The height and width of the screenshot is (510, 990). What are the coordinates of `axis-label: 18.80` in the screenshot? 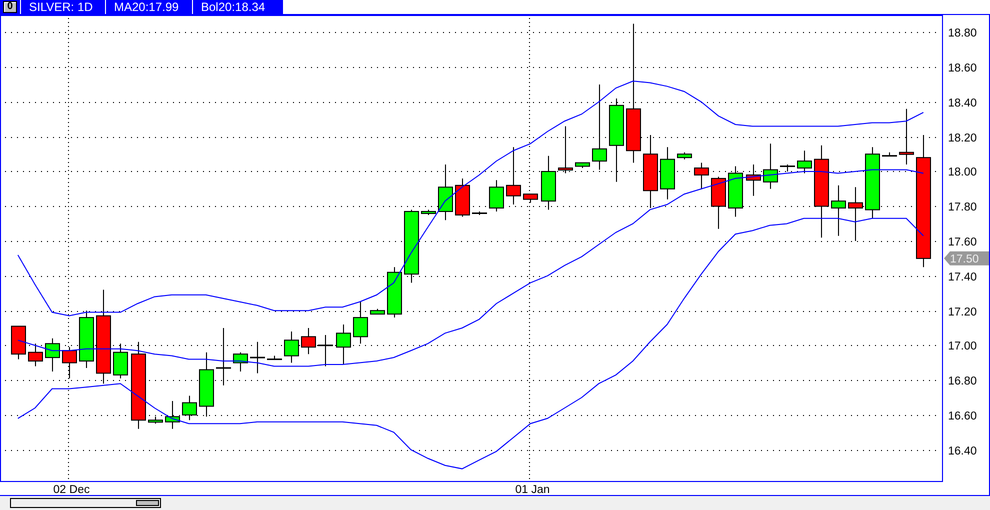 It's located at (962, 34).